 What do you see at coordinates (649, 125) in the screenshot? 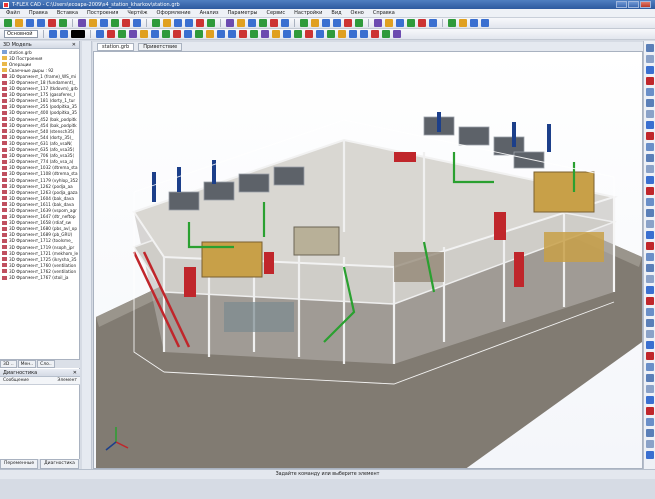
I see `view-iso-icon` at bounding box center [649, 125].